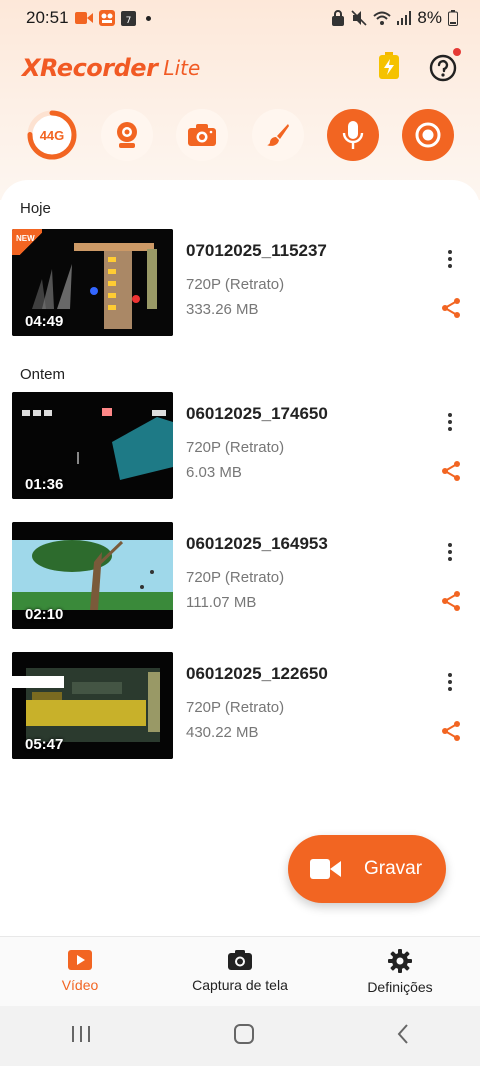 This screenshot has width=480, height=1066. Describe the element at coordinates (338, 18) in the screenshot. I see `lock-icon` at that location.